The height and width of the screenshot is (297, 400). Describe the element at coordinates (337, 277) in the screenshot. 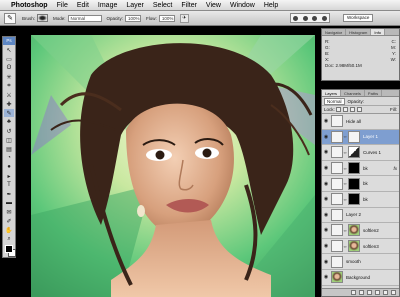

I see `layer-thumbnail` at that location.